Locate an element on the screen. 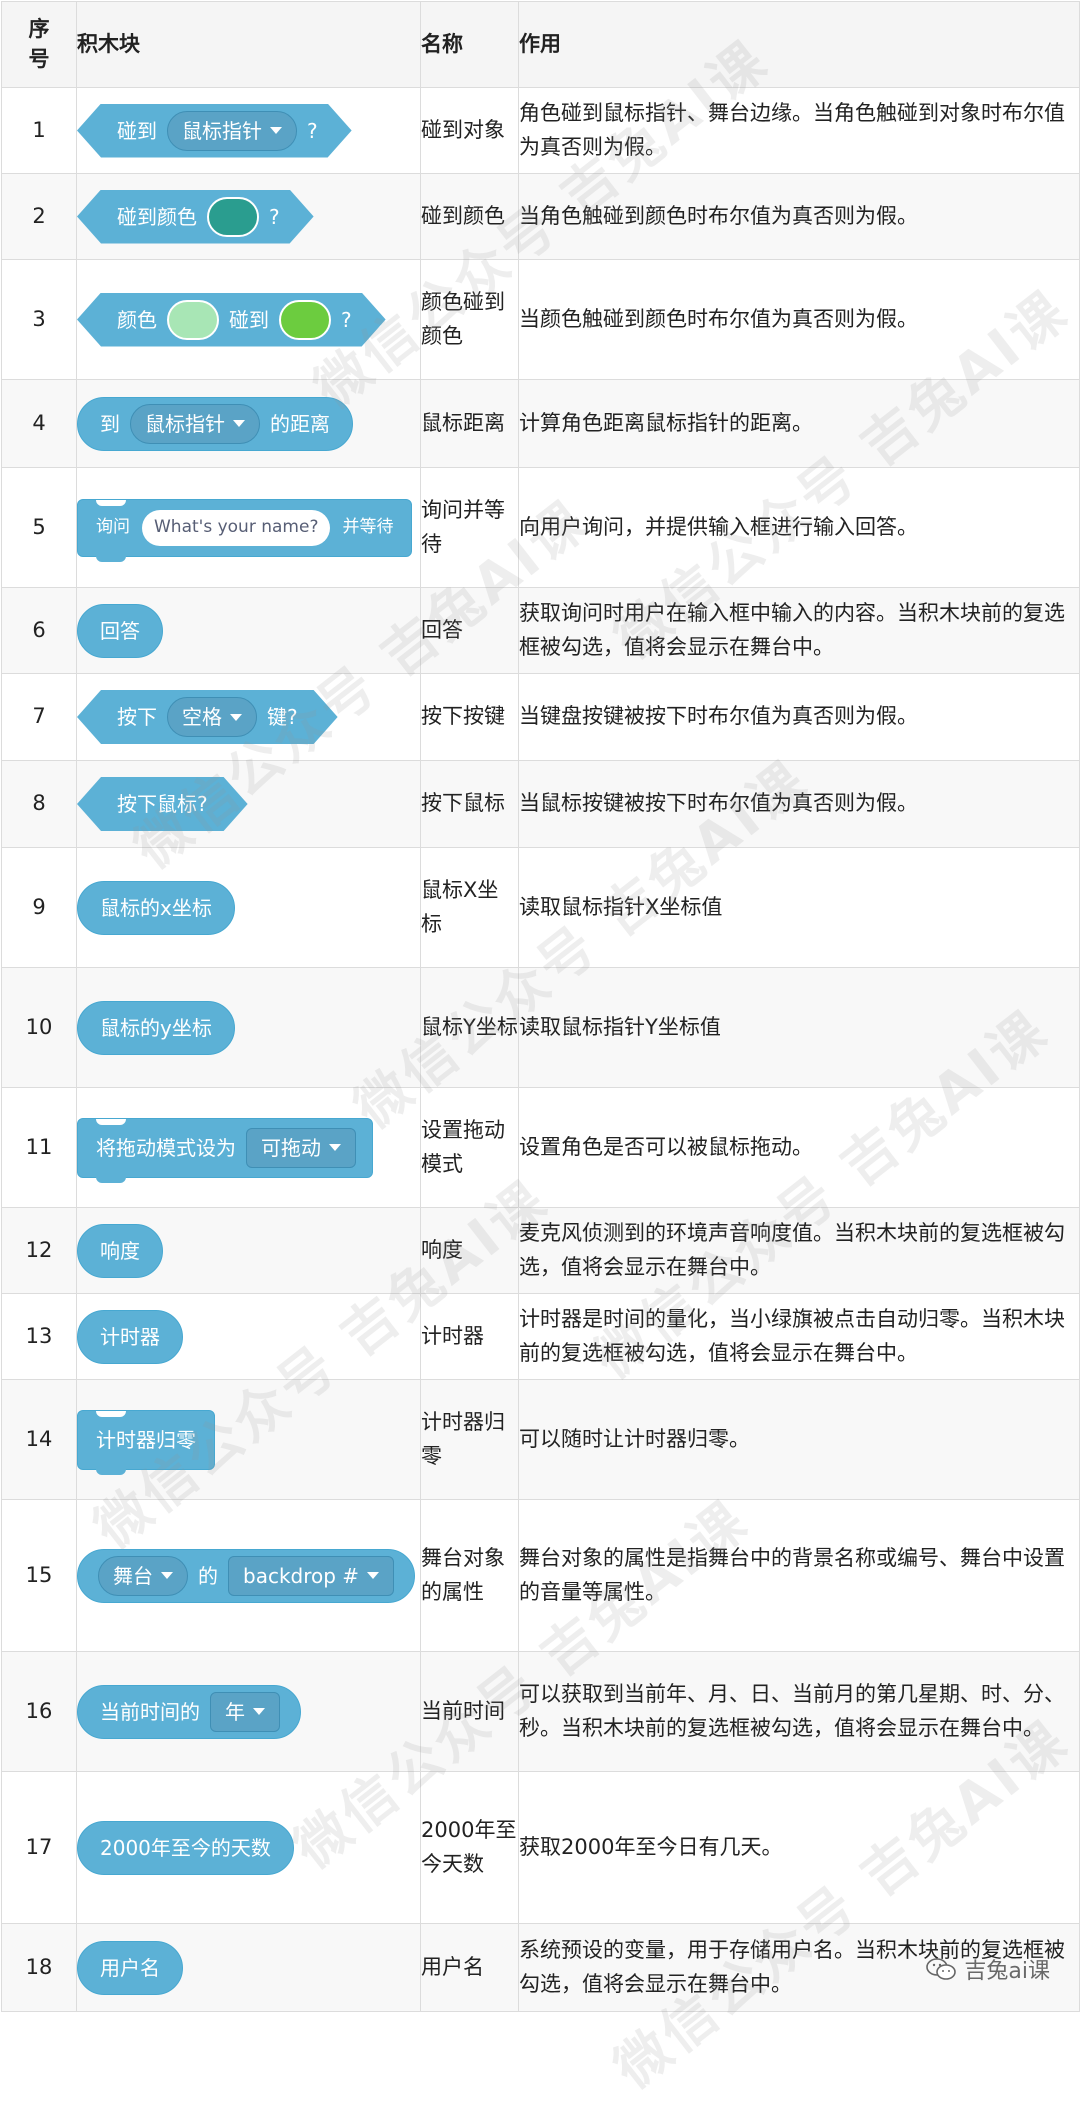 The image size is (1080, 2103). block-cell: 颜色 碰到 ? is located at coordinates (248, 319).